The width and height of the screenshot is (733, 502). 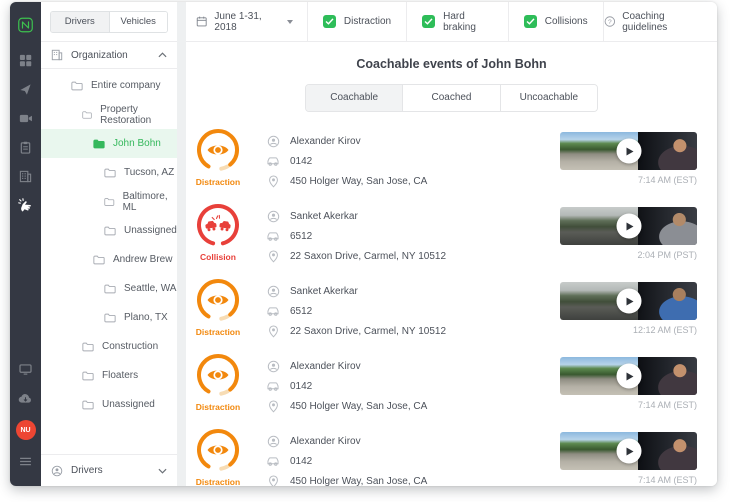 I want to click on collision-gauge-icon, so click(x=218, y=225).